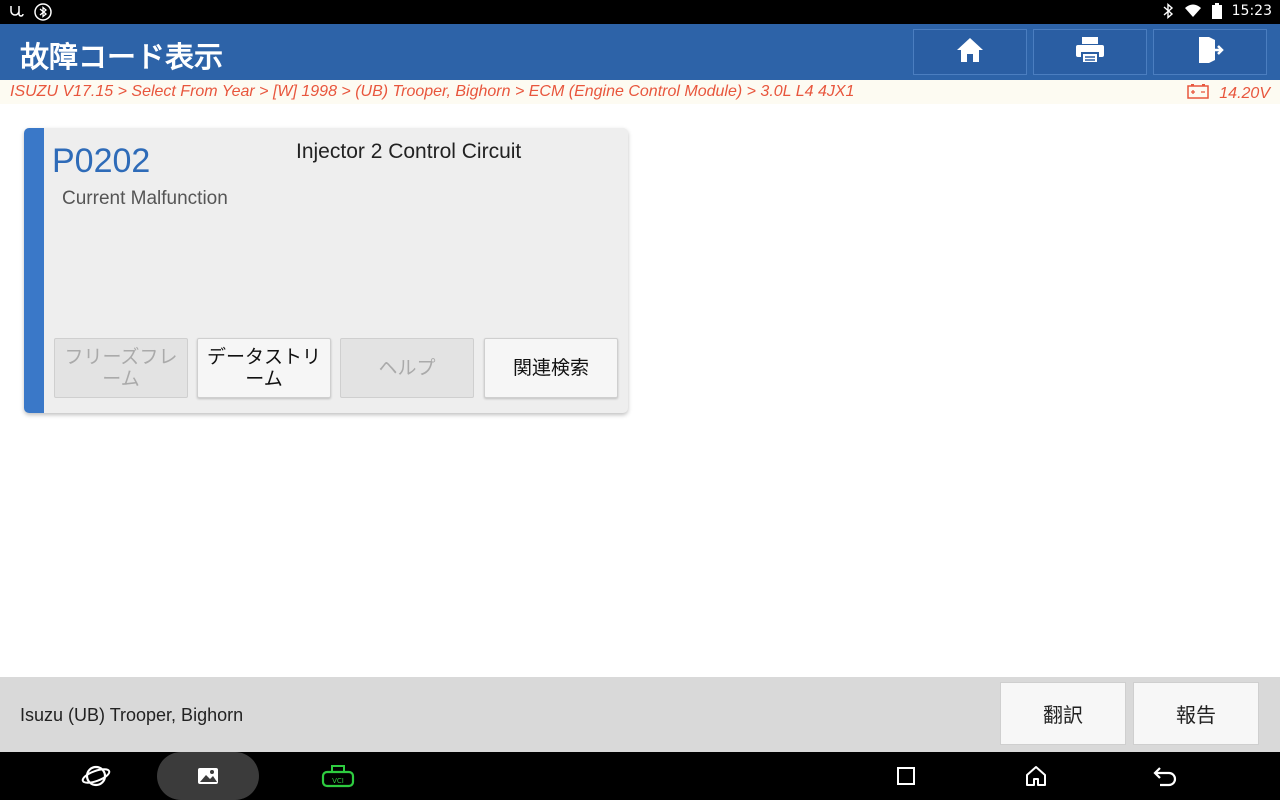 This screenshot has height=800, width=1280. I want to click on translate-button: 翻訳, so click(1063, 713).